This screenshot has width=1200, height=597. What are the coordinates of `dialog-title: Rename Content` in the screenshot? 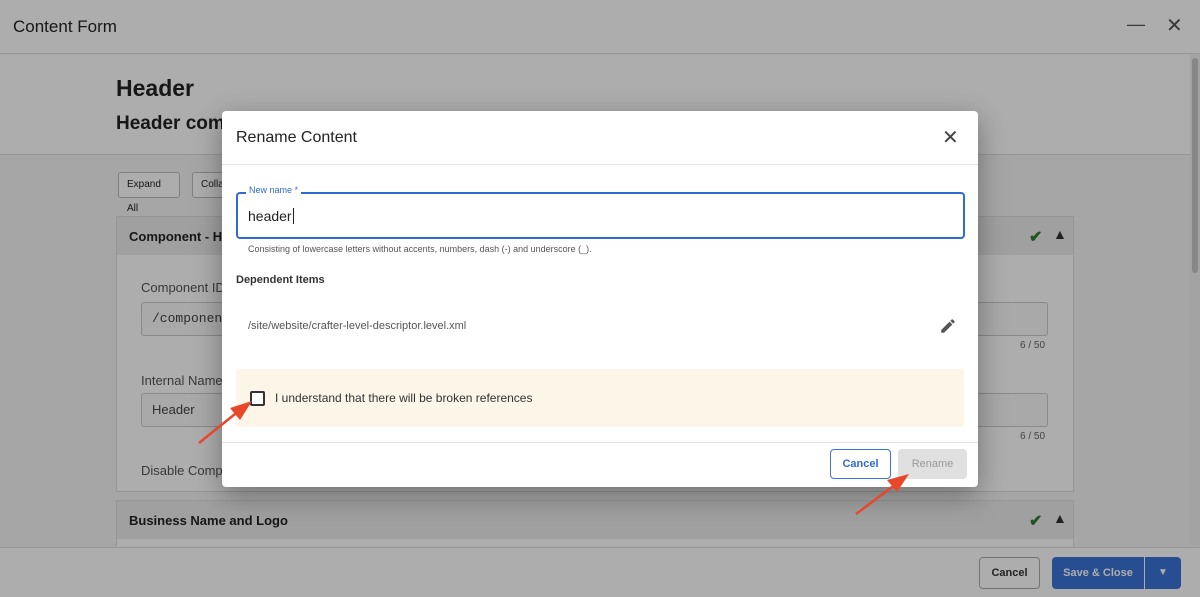 It's located at (296, 137).